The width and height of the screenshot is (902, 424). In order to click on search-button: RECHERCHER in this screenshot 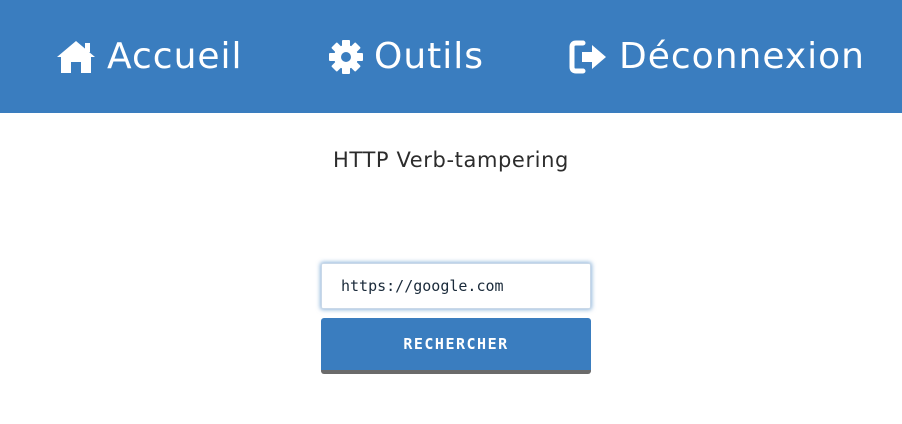, I will do `click(456, 346)`.